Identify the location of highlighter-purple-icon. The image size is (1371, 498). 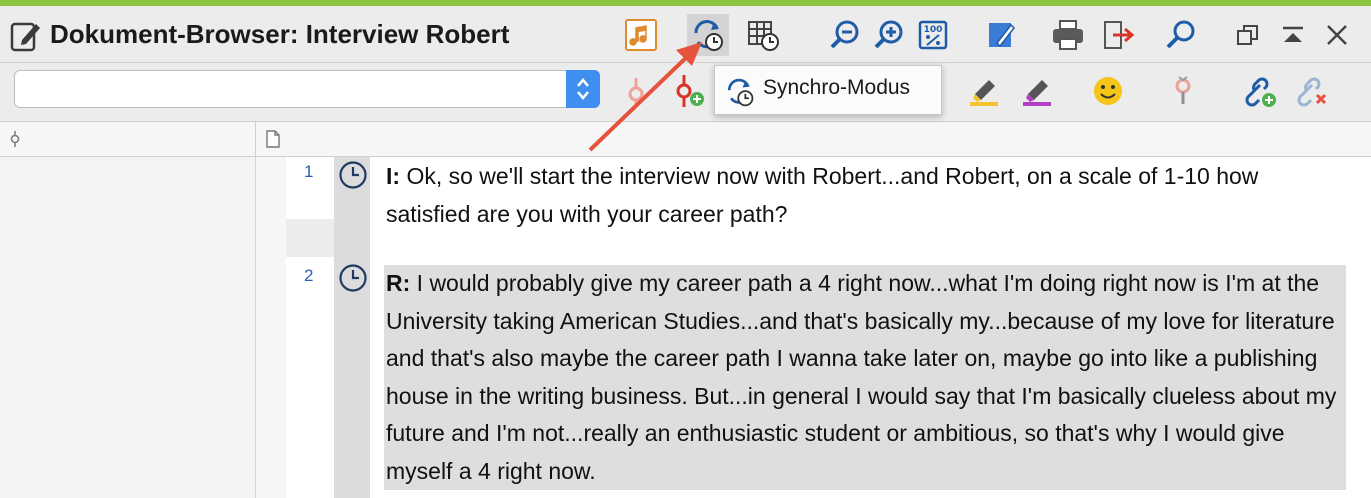
(1037, 93).